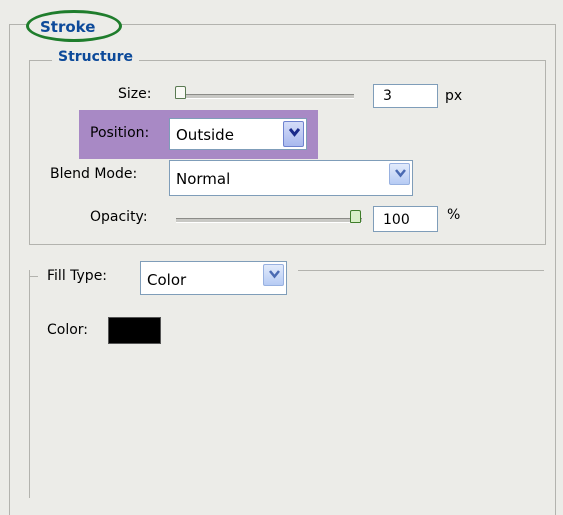 The height and width of the screenshot is (515, 563). Describe the element at coordinates (405, 219) in the screenshot. I see `opacity-input: 100` at that location.